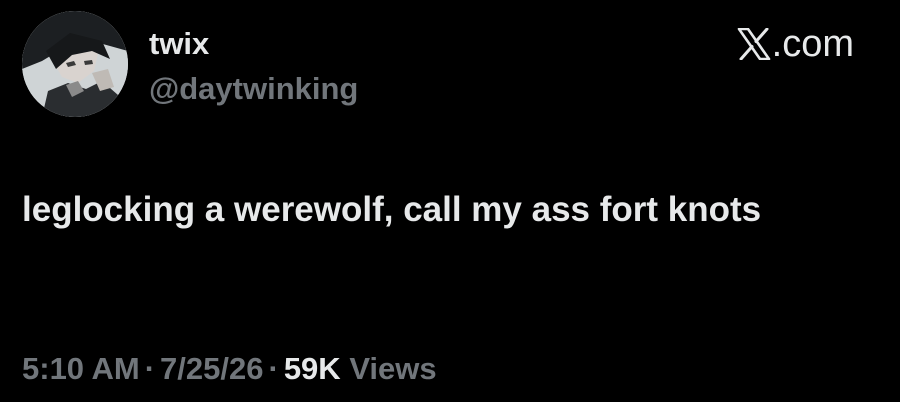  I want to click on anime-character-avatar-icon, so click(75, 64).